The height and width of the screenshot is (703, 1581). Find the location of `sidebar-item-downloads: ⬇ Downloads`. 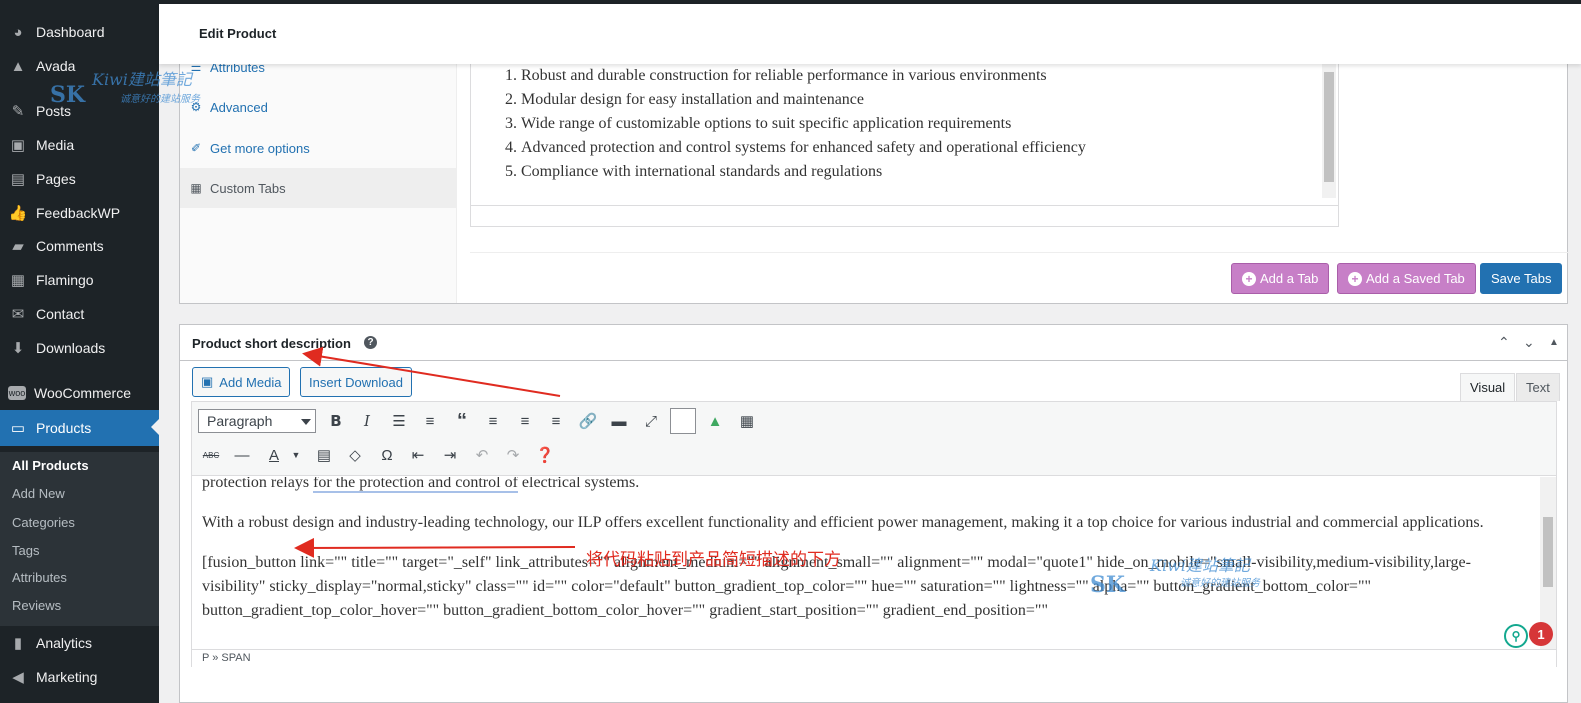

sidebar-item-downloads: ⬇ Downloads is located at coordinates (79, 348).